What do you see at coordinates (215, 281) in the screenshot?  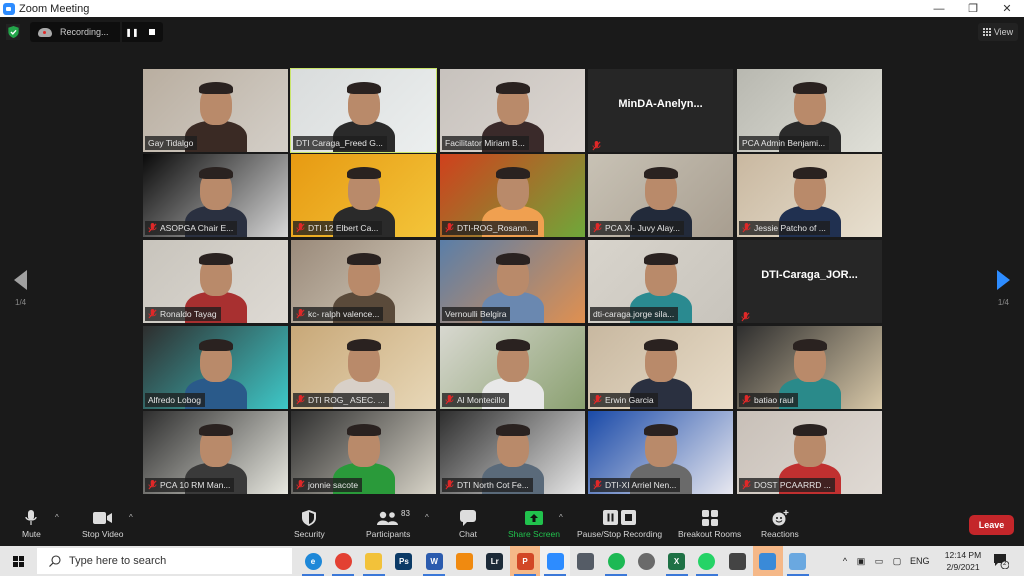 I see `participant-tile: Ronaldo Tayag` at bounding box center [215, 281].